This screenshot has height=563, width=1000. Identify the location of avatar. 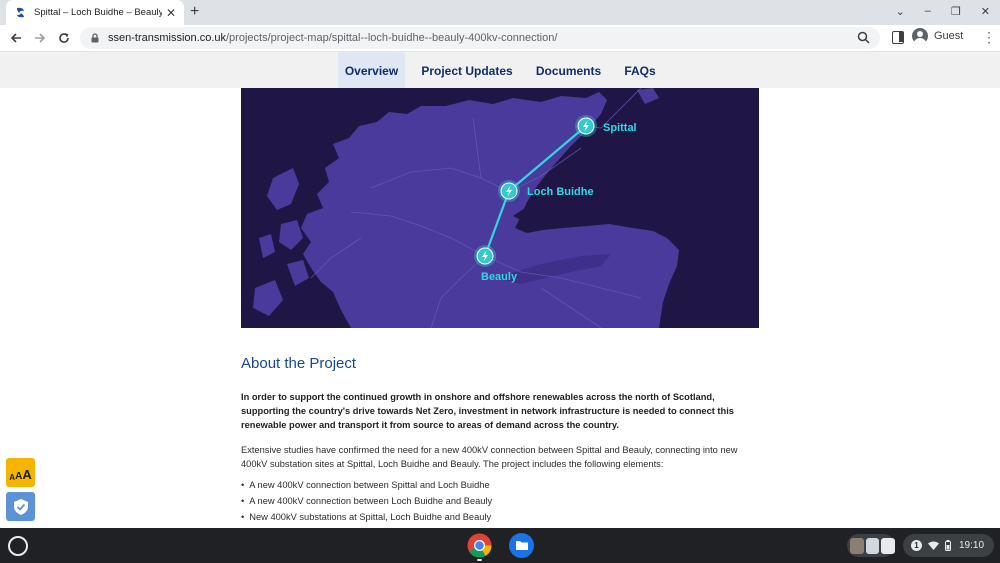
(920, 36).